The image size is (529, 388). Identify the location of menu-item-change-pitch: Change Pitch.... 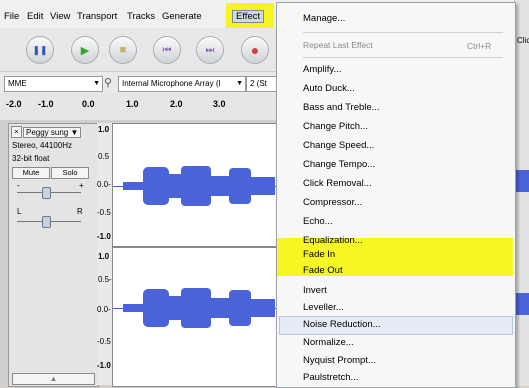
(335, 126).